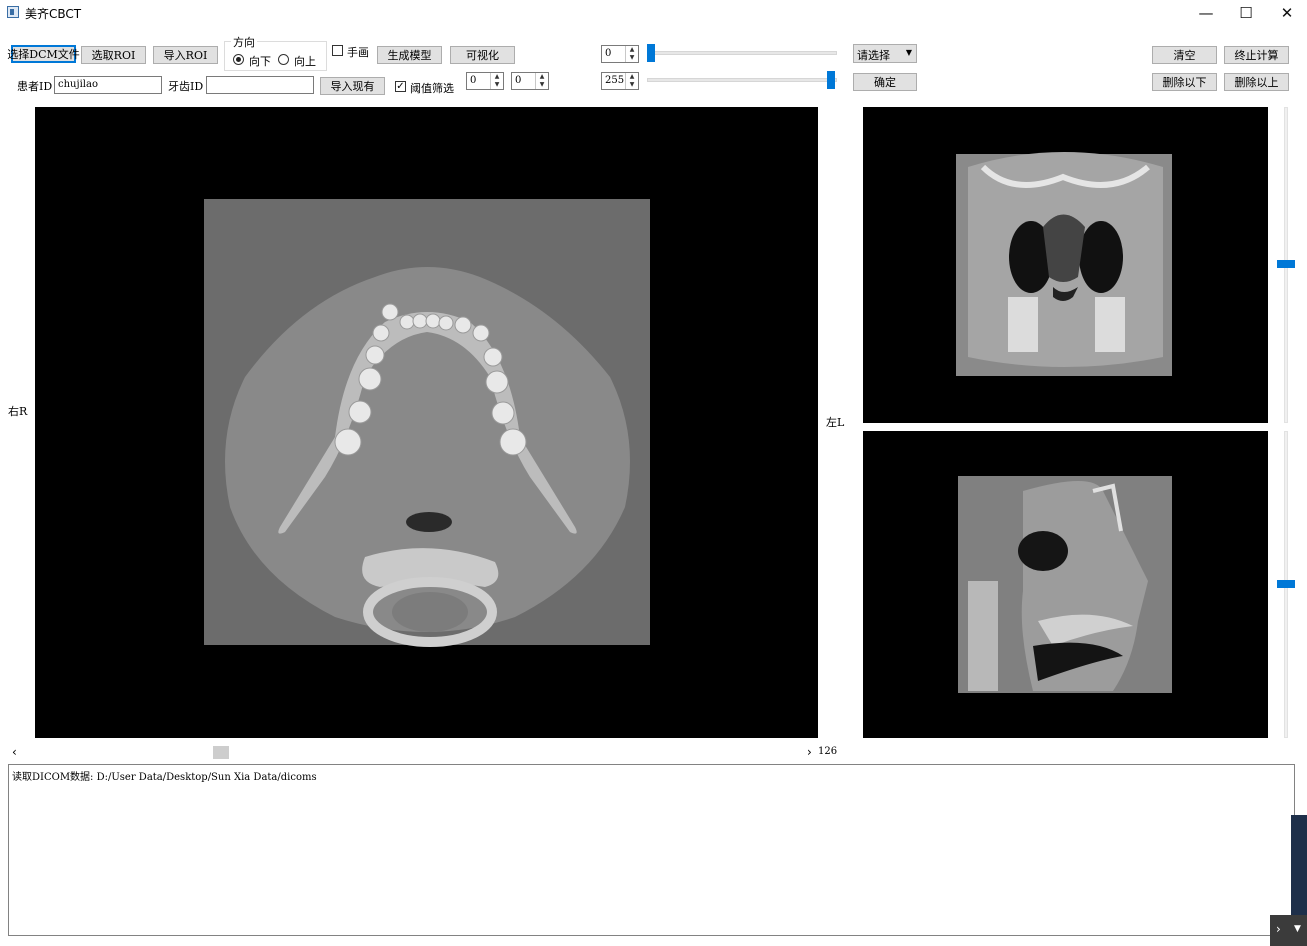 This screenshot has height=946, width=1307. I want to click on scroll-left-icon: ‹, so click(14, 752).